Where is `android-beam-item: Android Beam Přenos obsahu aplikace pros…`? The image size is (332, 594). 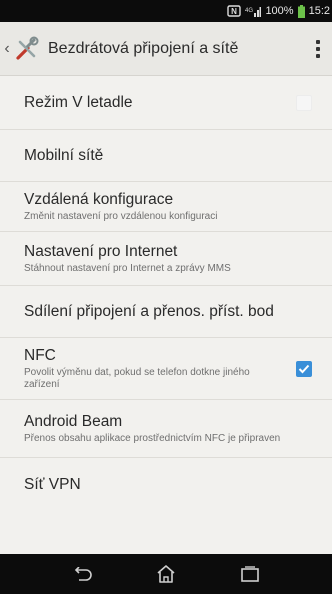
android-beam-item: Android Beam Přenos obsahu aplikace pros… is located at coordinates (166, 429).